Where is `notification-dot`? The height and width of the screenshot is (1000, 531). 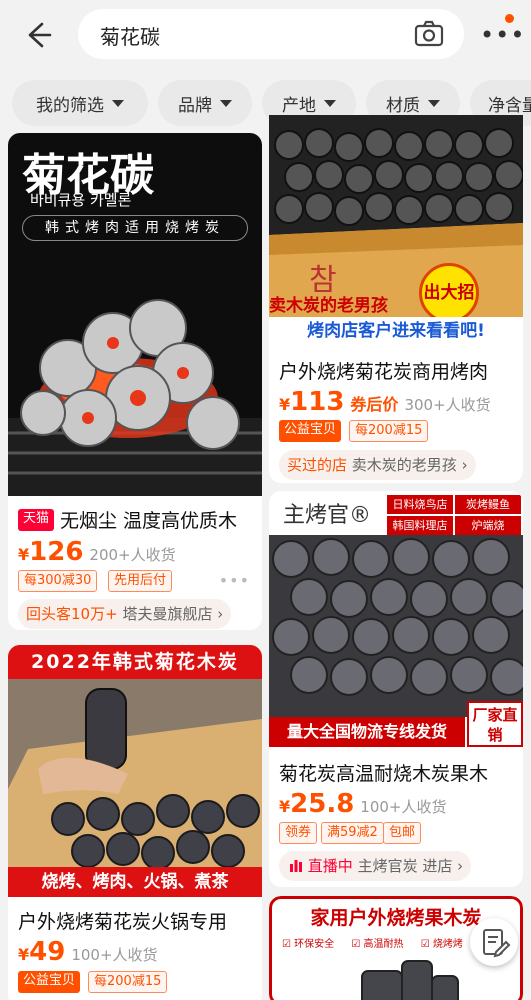
notification-dot is located at coordinates (509, 18).